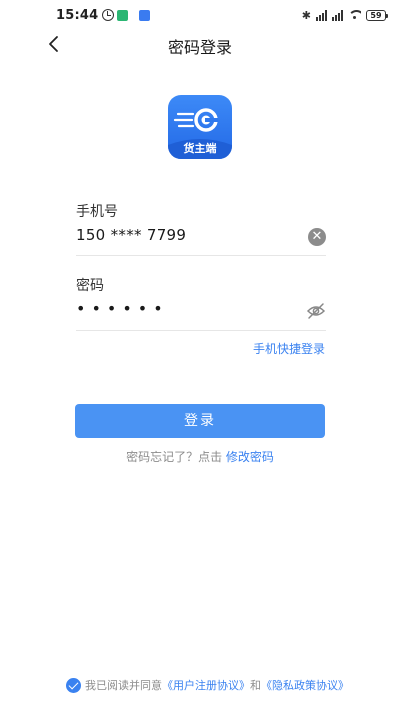 This screenshot has width=400, height=711. I want to click on alarm-icon, so click(108, 15).